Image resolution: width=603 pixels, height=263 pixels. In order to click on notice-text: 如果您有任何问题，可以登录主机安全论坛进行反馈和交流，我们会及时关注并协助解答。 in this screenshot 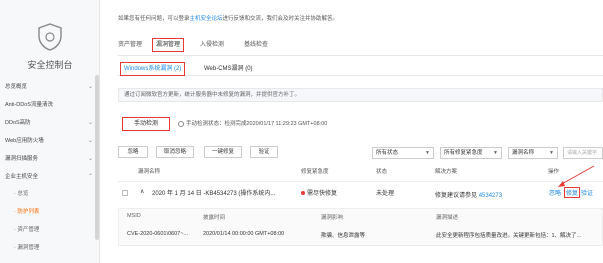, I will do `click(228, 18)`.